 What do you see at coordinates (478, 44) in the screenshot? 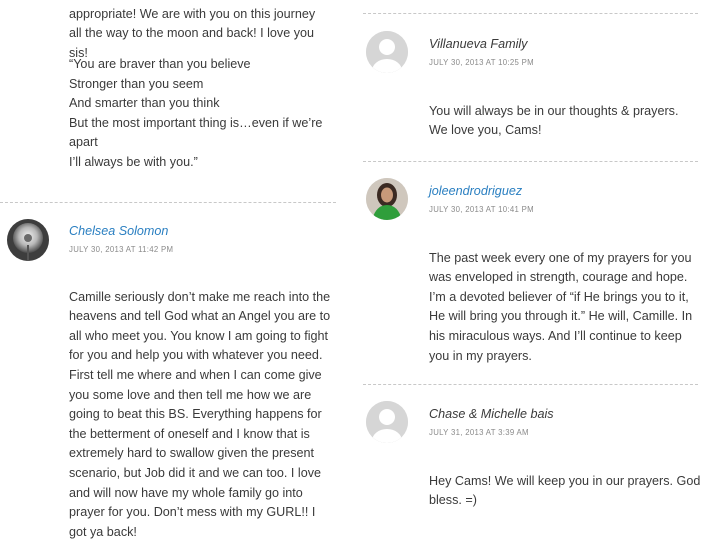
I see `comment-author: Villanueva Family` at bounding box center [478, 44].